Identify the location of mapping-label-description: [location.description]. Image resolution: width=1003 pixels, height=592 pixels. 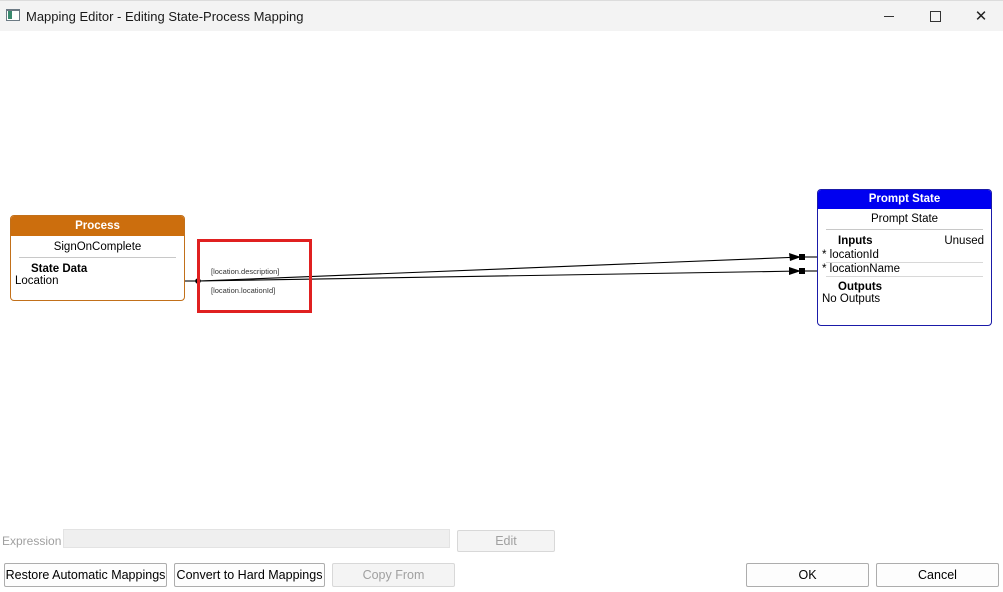
(245, 271).